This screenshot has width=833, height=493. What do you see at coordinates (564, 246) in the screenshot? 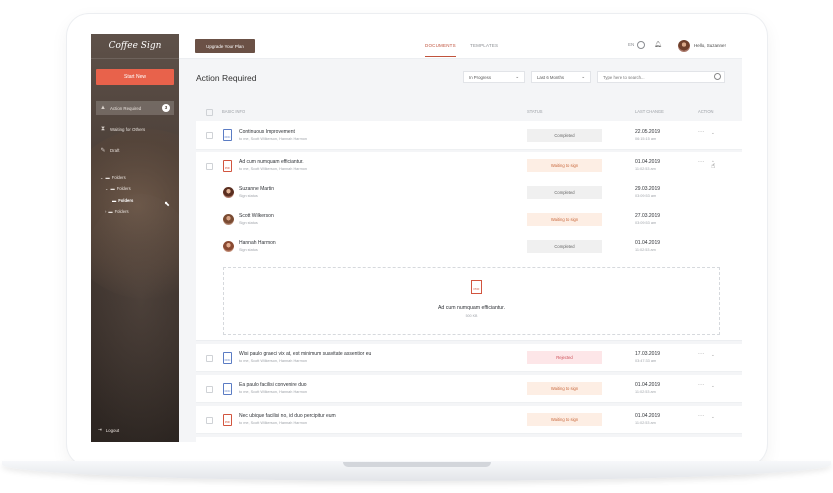
I see `status-badge: Completed` at bounding box center [564, 246].